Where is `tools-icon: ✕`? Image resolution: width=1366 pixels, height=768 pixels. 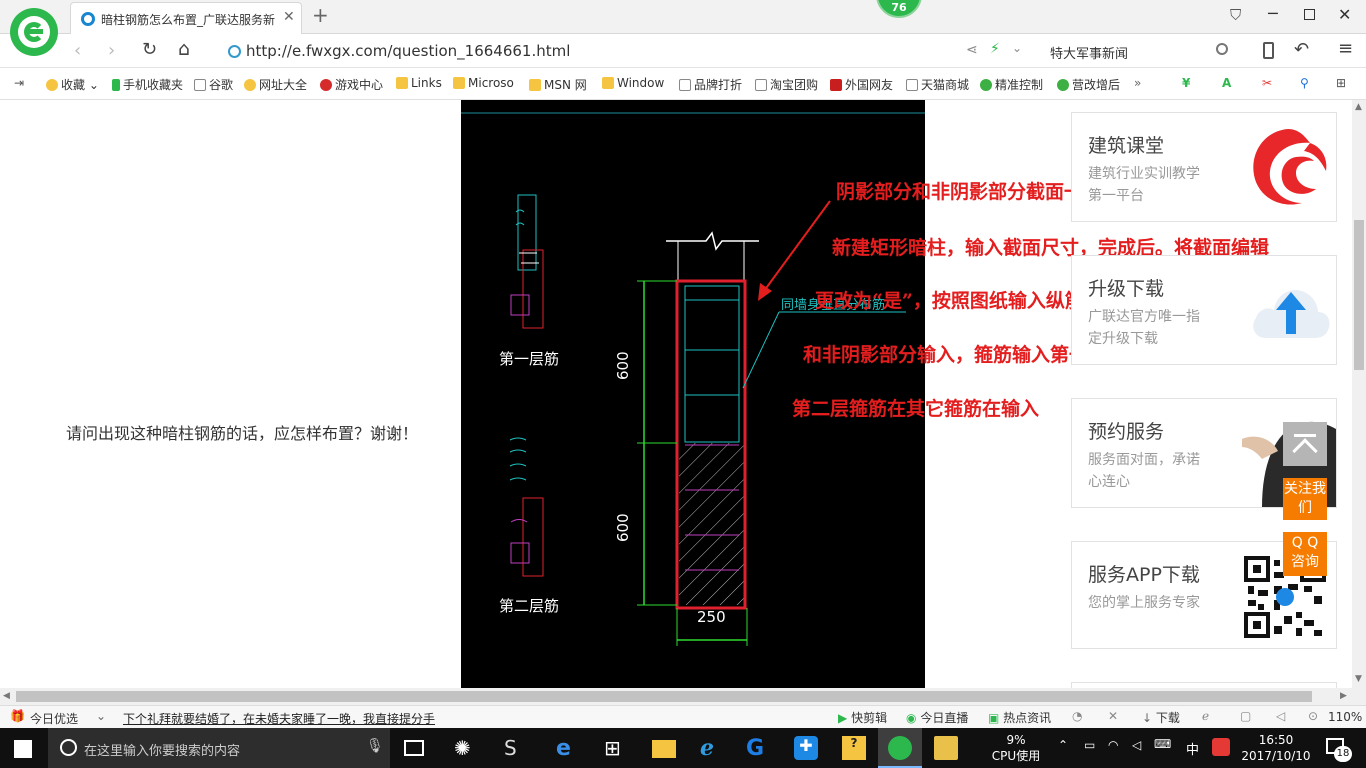
tools-icon: ✕ is located at coordinates (1113, 716).